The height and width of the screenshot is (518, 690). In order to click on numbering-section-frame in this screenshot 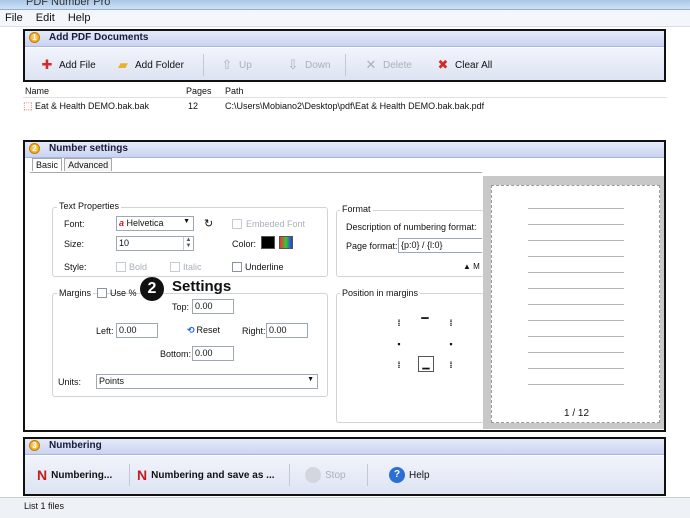, I will do `click(344, 466)`.